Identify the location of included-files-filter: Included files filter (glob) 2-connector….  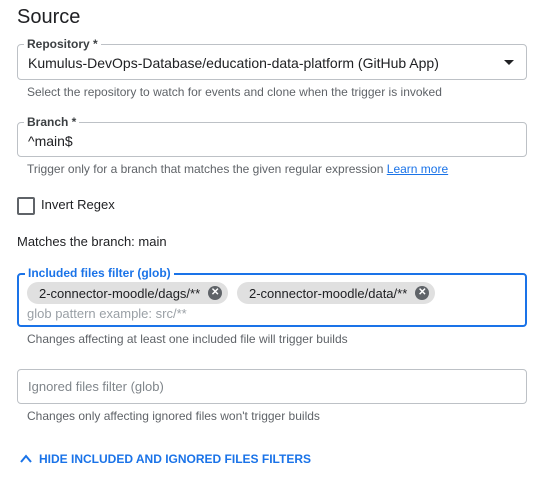
(272, 296).